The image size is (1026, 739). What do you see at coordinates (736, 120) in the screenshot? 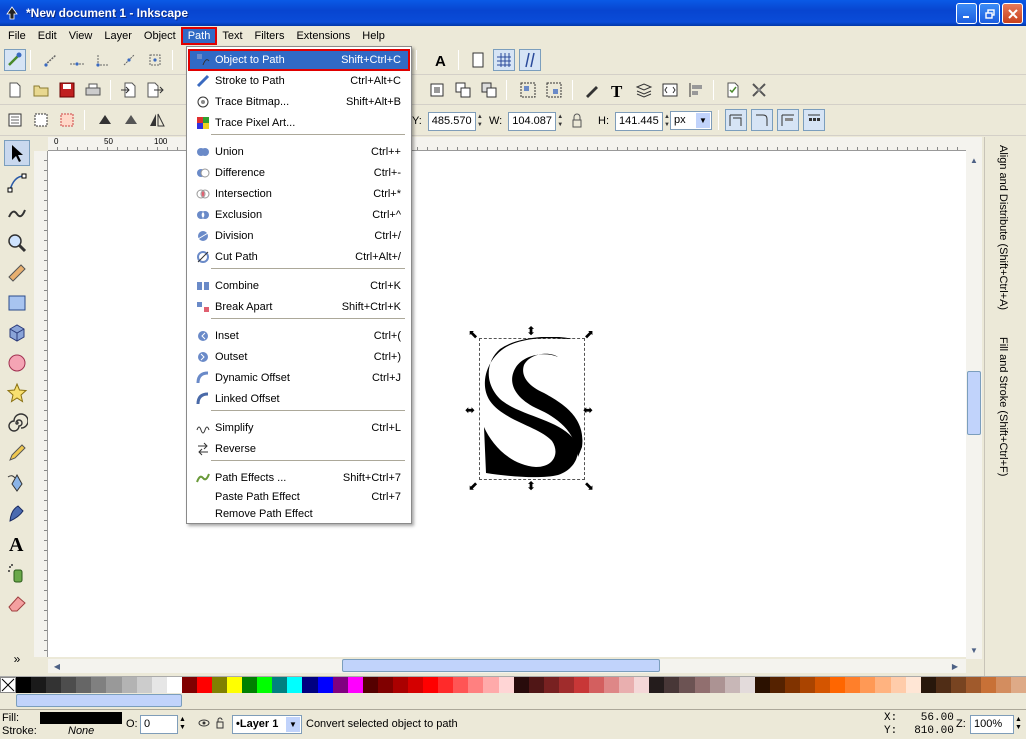
I see `scale-stroke-button` at bounding box center [736, 120].